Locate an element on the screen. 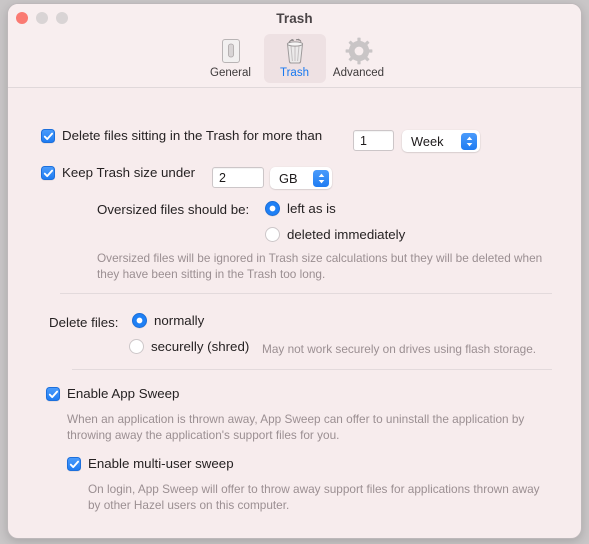 Image resolution: width=589 pixels, height=544 pixels. delete-files-normally-radio is located at coordinates (139, 320).